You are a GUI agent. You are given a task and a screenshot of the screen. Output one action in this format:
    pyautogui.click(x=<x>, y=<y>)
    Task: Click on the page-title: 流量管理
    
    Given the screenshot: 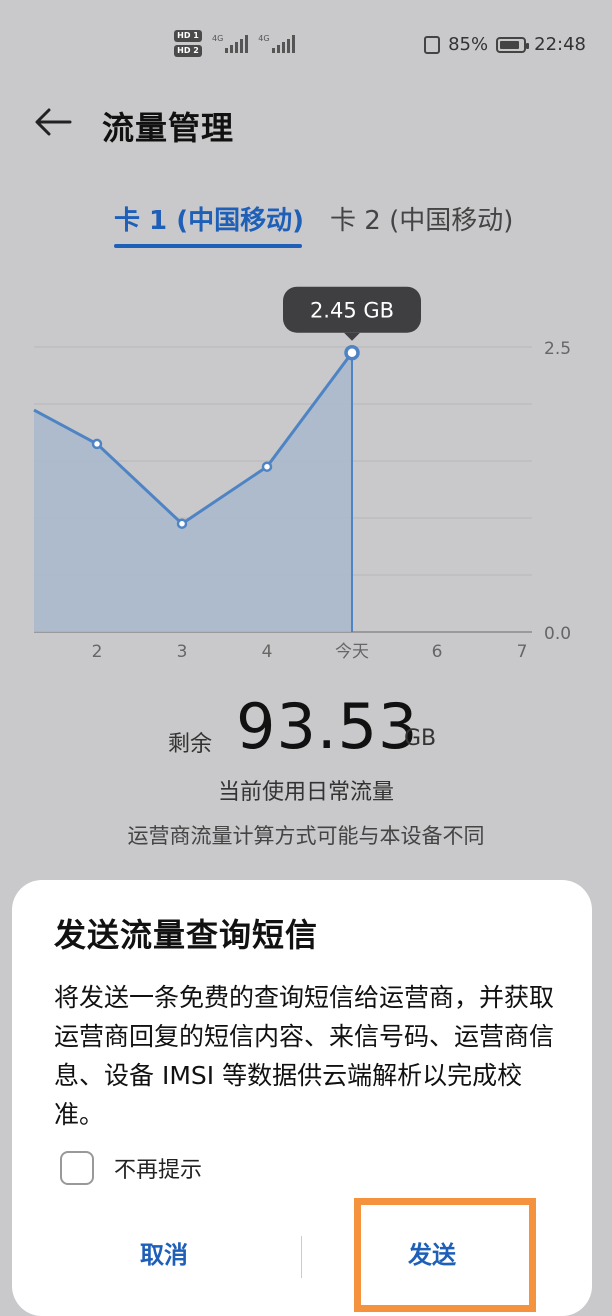 What is the action you would take?
    pyautogui.click(x=168, y=128)
    